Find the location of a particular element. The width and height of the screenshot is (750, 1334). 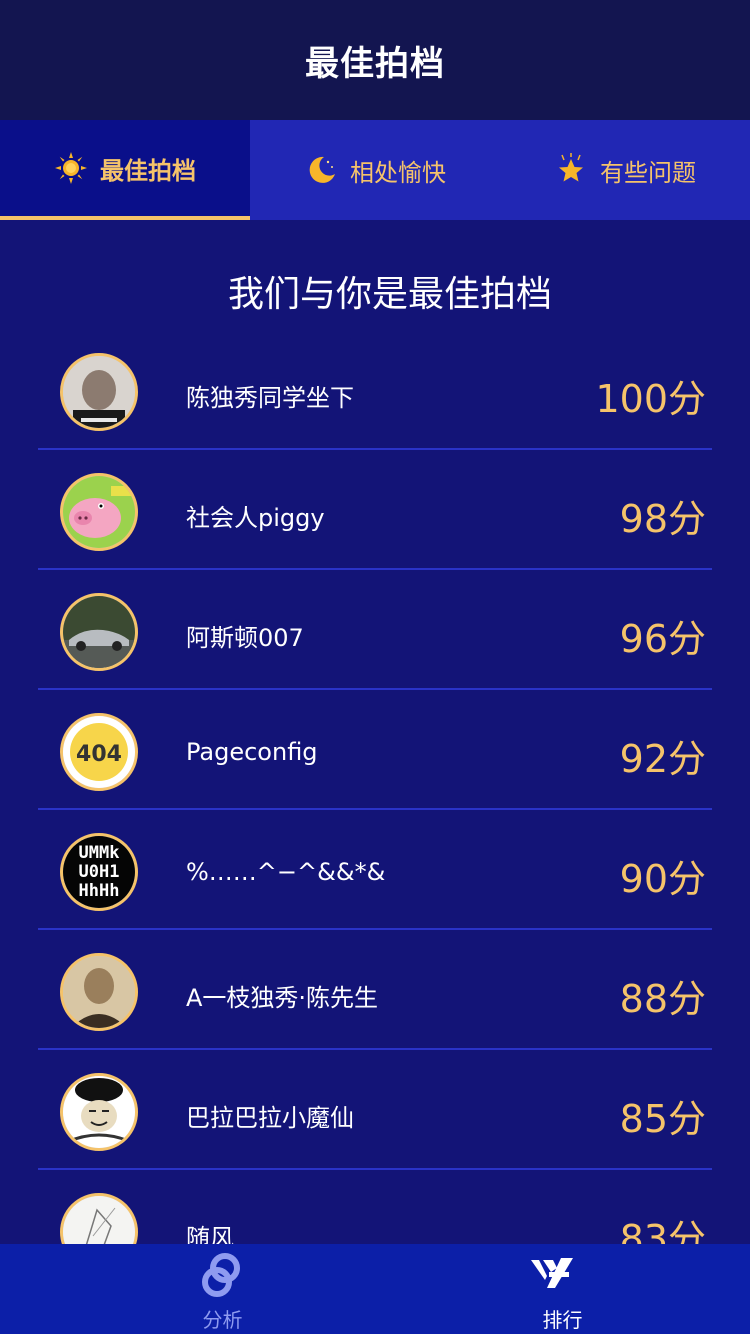

player-name: 社会人piggy is located at coordinates (255, 518).